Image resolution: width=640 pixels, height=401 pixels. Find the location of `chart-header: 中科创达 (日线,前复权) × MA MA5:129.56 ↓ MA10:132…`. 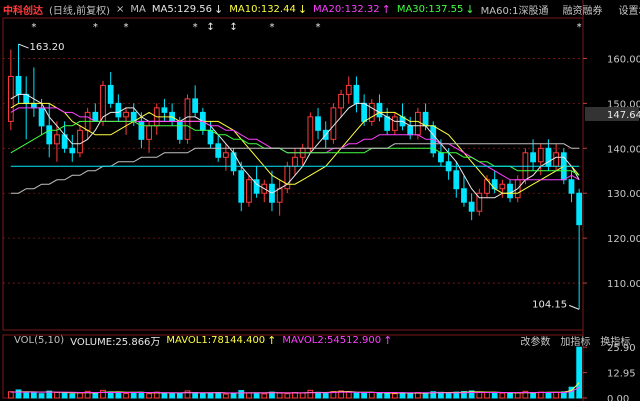

chart-header: 中科创达 (日线,前复权) × MA MA5:129.56 ↓ MA10:132… is located at coordinates (320, 9).